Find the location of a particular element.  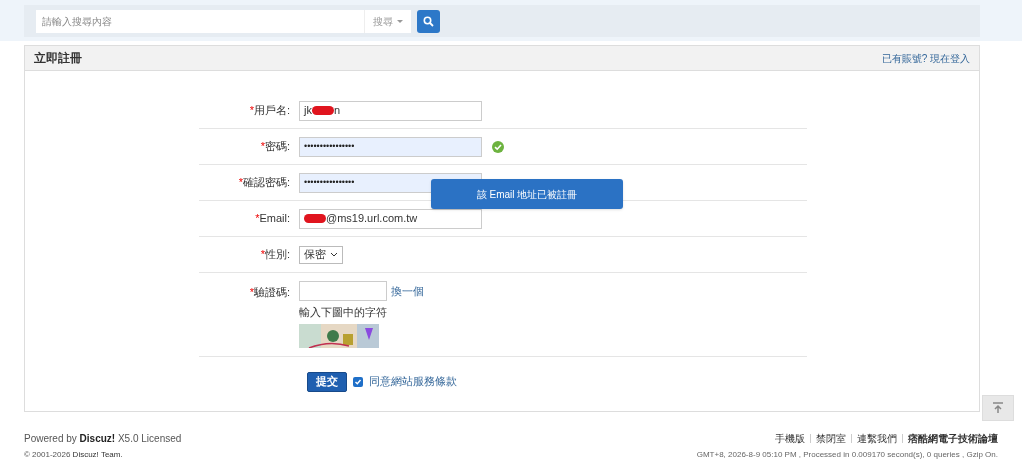

field-label: *Email: is located at coordinates (272, 218).